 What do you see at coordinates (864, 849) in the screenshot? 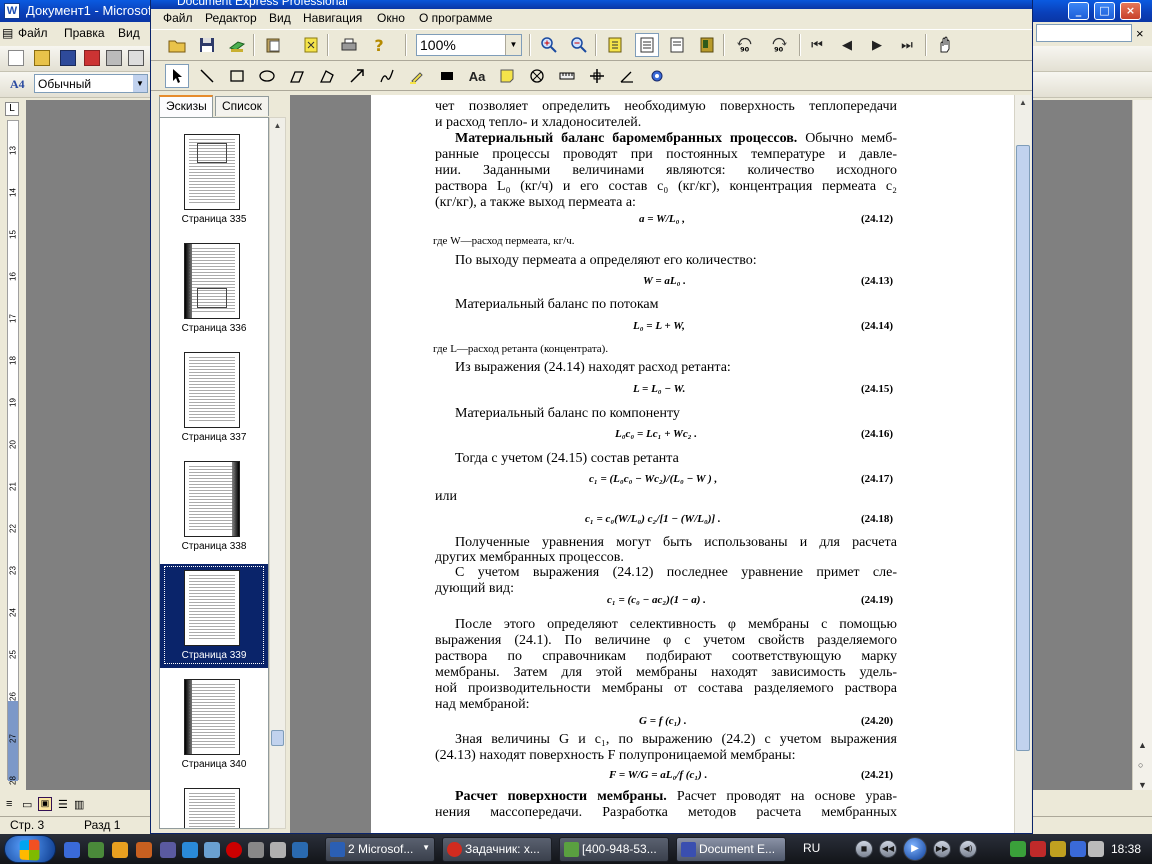
I see `stop-icon: ◼` at bounding box center [864, 849].